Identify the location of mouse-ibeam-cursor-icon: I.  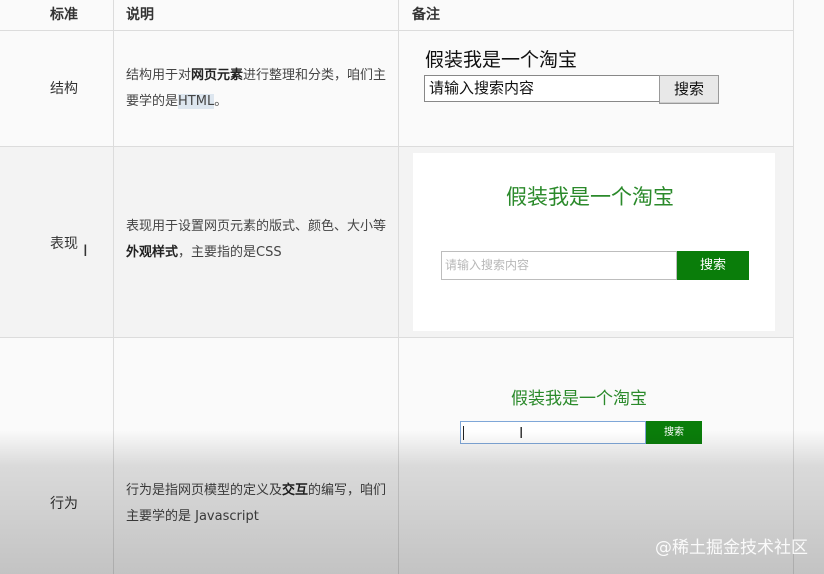
(521, 433).